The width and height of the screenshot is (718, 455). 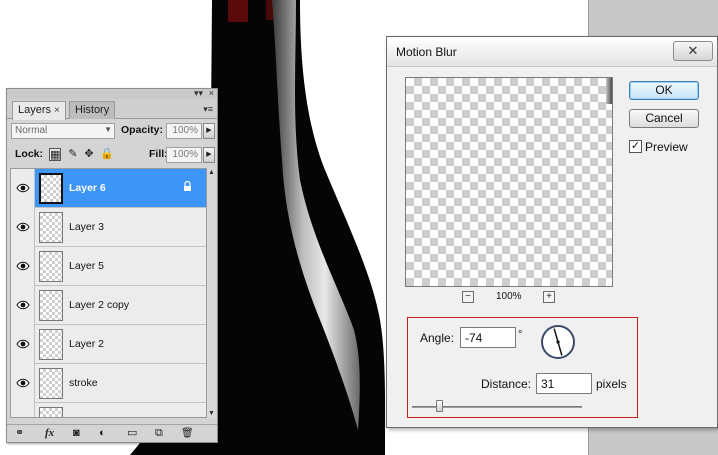 What do you see at coordinates (437, 338) in the screenshot?
I see `angle-label: Angle:` at bounding box center [437, 338].